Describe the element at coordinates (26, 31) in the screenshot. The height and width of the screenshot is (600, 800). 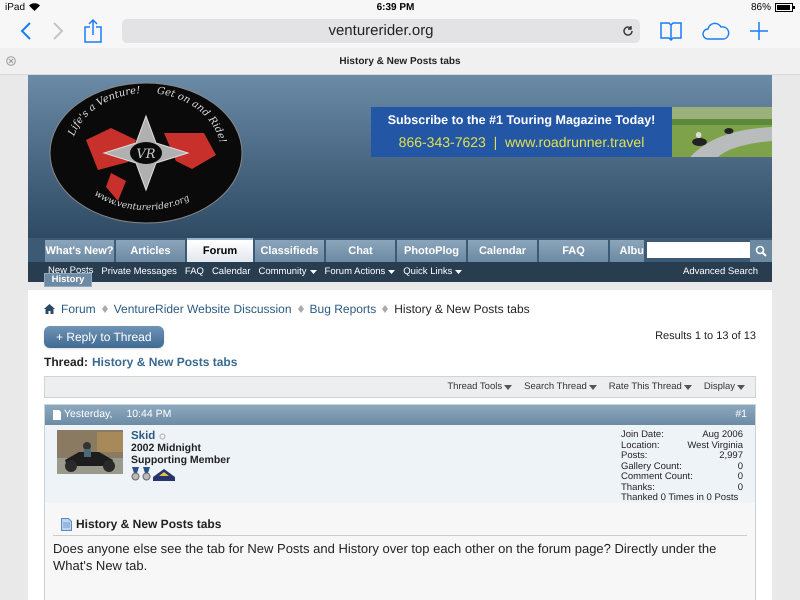
I see `back-icon` at that location.